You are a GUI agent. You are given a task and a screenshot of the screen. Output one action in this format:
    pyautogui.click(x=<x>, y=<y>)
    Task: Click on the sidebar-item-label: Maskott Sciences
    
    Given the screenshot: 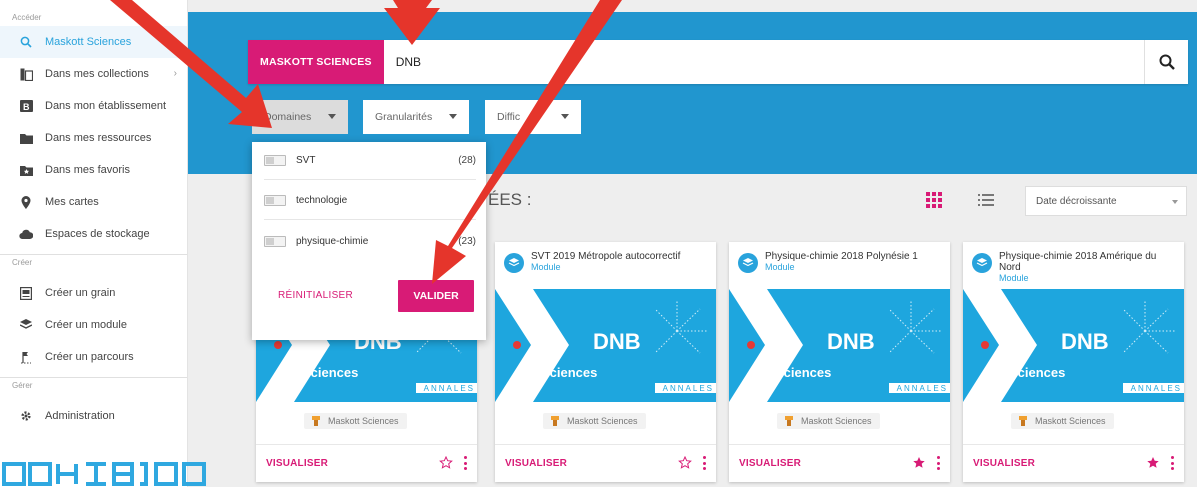 What is the action you would take?
    pyautogui.click(x=88, y=42)
    